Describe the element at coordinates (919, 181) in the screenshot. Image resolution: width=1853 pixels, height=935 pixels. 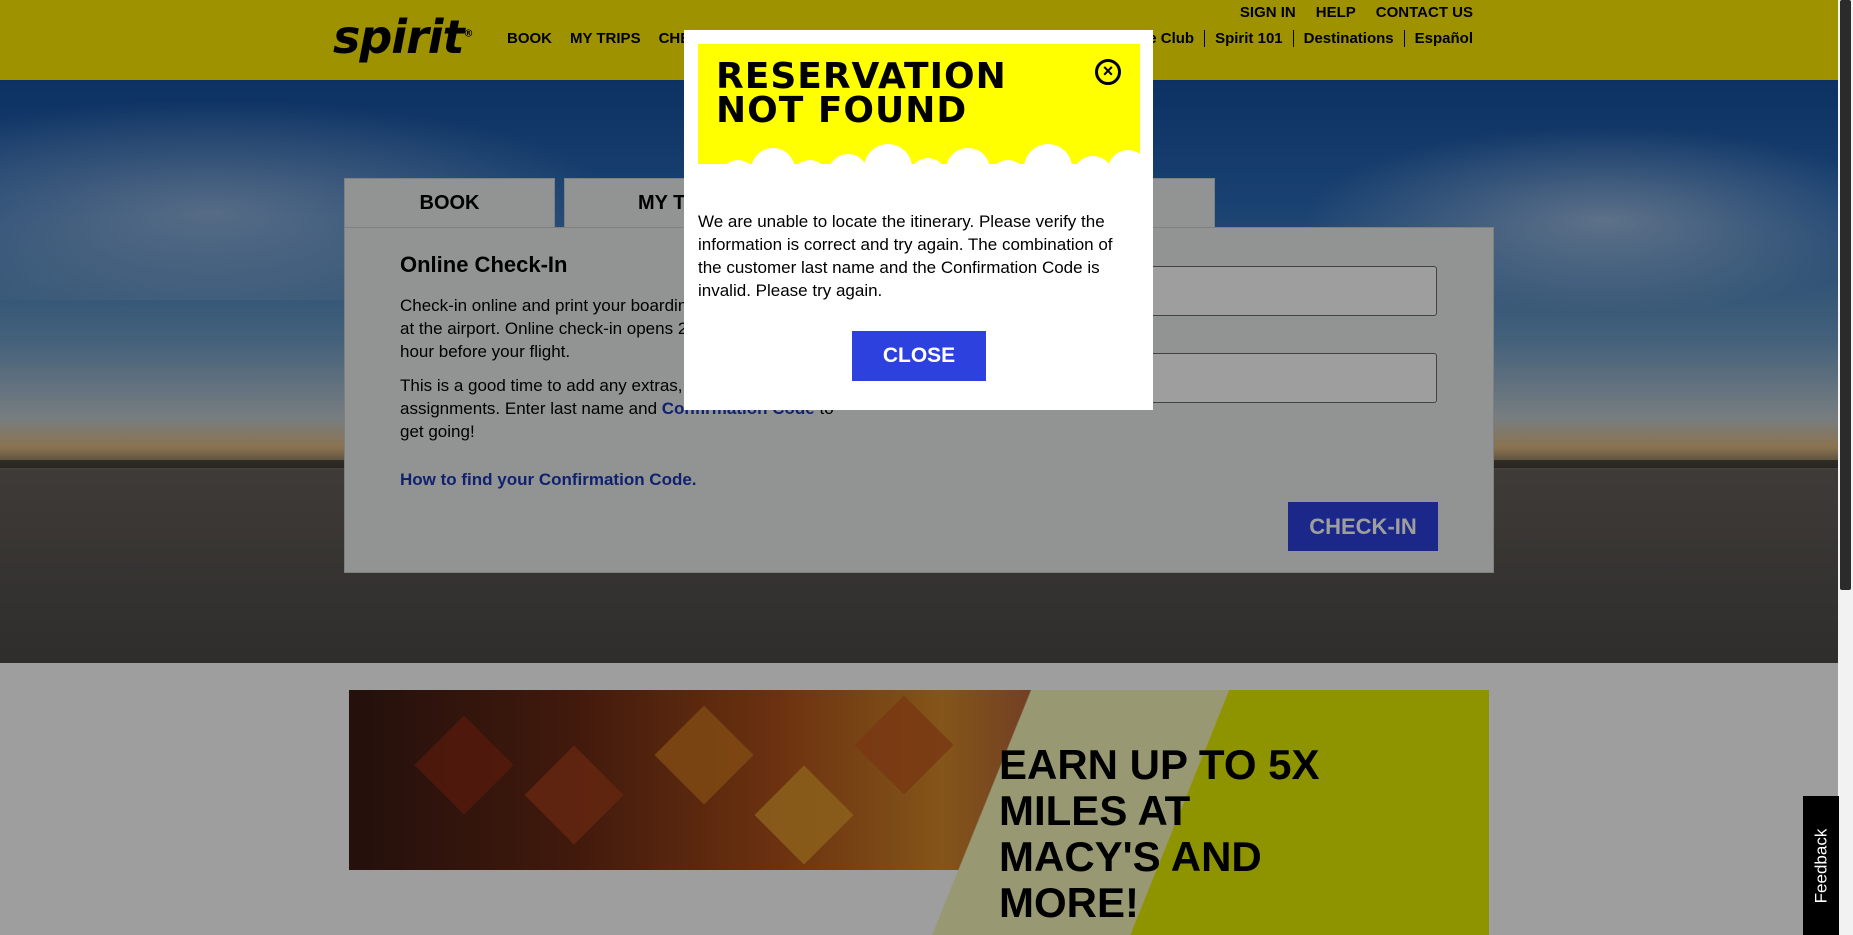
I see `cloud-decoration-icon` at that location.